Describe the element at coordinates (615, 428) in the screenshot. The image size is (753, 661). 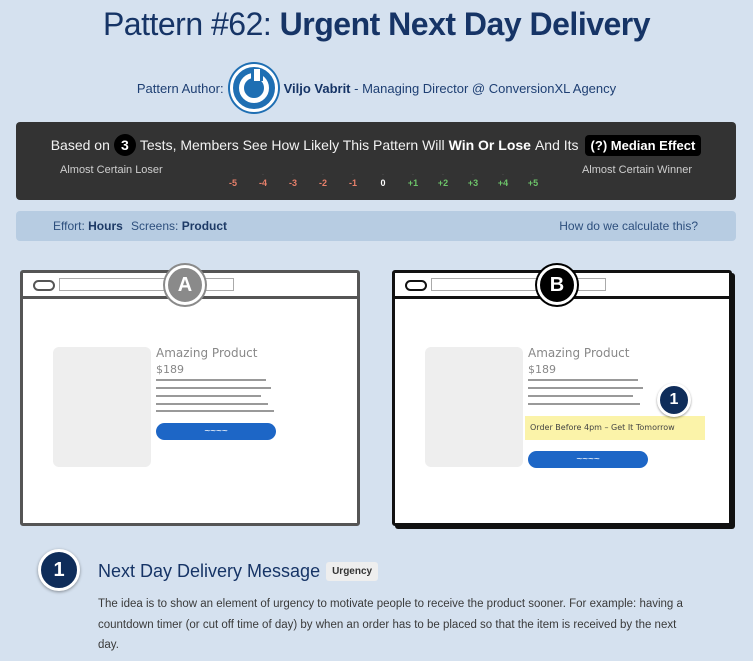
I see `urgency-message: Order Before 4pm – Get It Tomorrow` at that location.